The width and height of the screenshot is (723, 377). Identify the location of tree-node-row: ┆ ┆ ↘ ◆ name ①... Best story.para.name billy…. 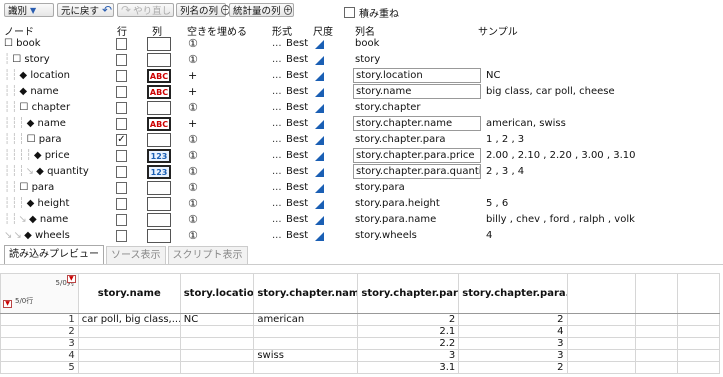
(361, 220).